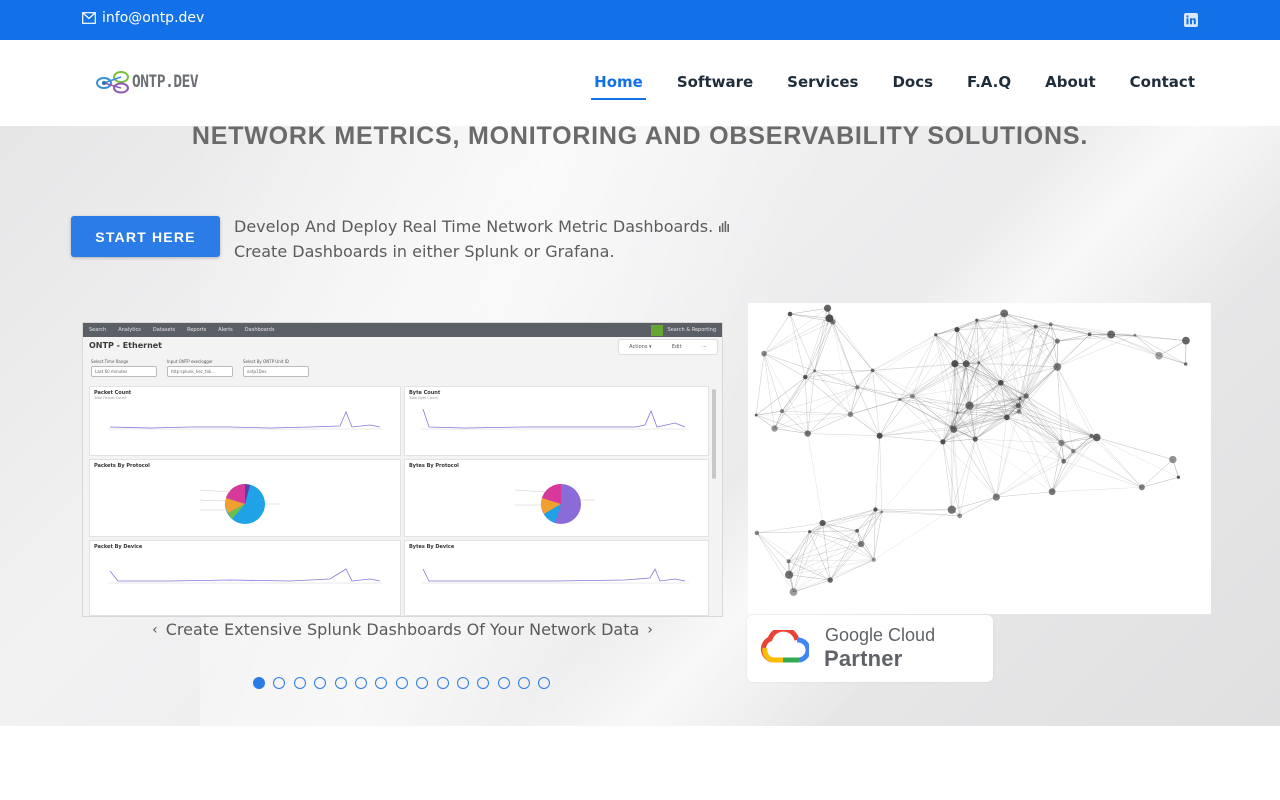 The height and width of the screenshot is (800, 1280). Describe the element at coordinates (276, 371) in the screenshot. I see `filter-value: ontp1Dev` at that location.